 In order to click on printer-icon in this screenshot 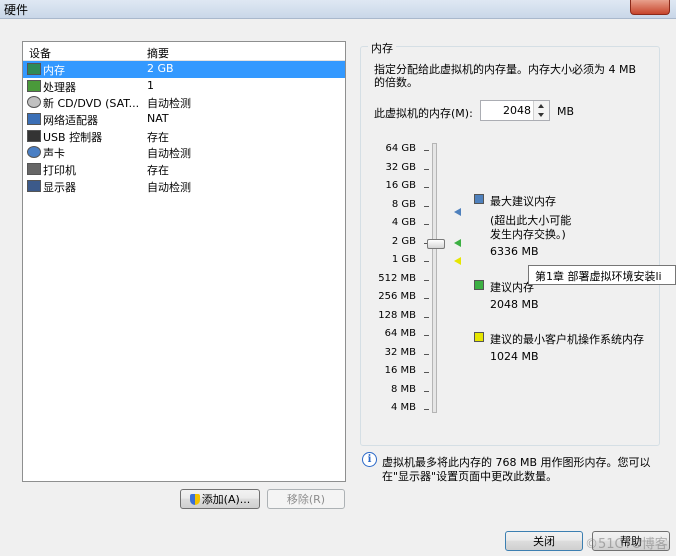, I will do `click(34, 169)`.